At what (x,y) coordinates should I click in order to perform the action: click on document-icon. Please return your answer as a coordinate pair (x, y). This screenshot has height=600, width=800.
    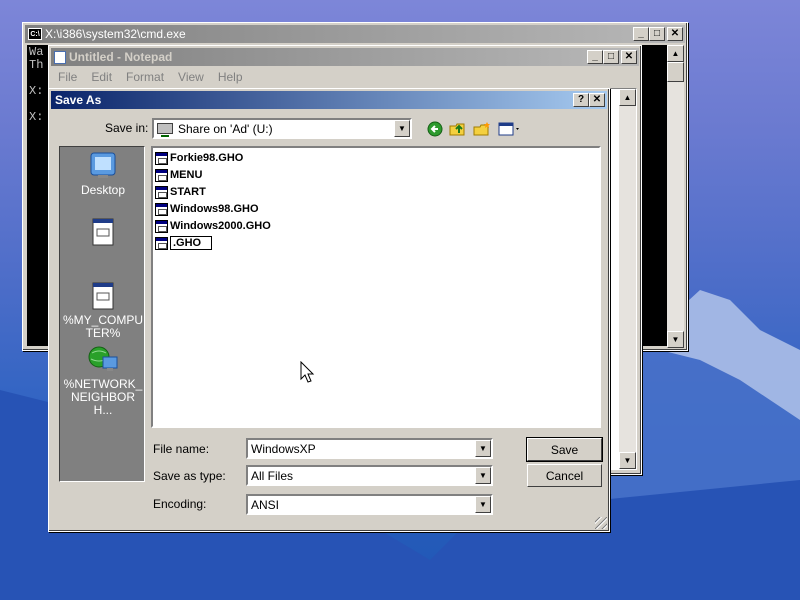
    Looking at the image, I should click on (103, 232).